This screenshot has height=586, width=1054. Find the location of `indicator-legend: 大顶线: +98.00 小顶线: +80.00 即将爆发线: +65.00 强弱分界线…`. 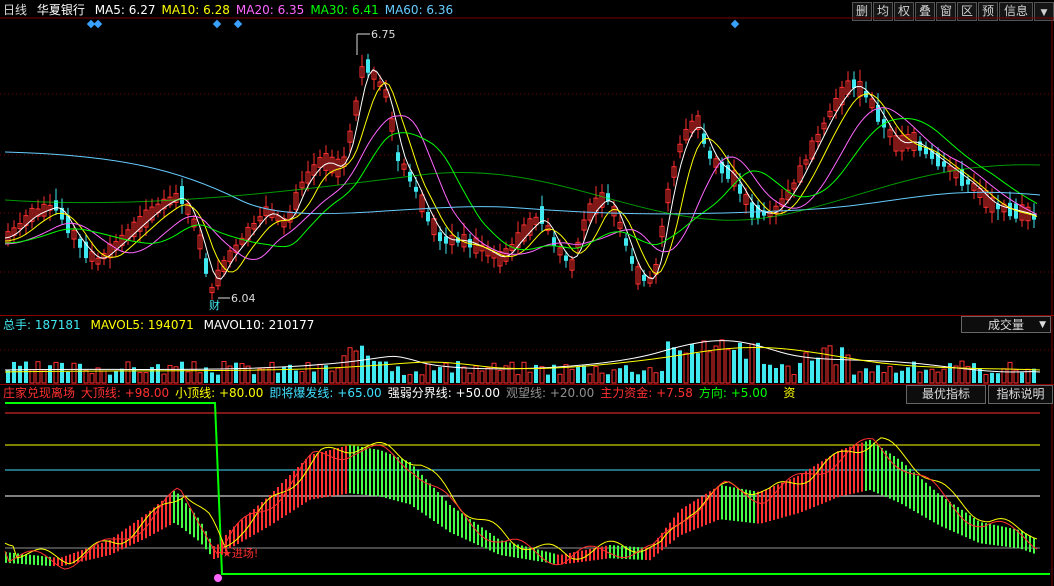

indicator-legend: 大顶线: +98.00 小顶线: +80.00 即将爆发线: +65.00 强弱分界线… is located at coordinates (427, 393).